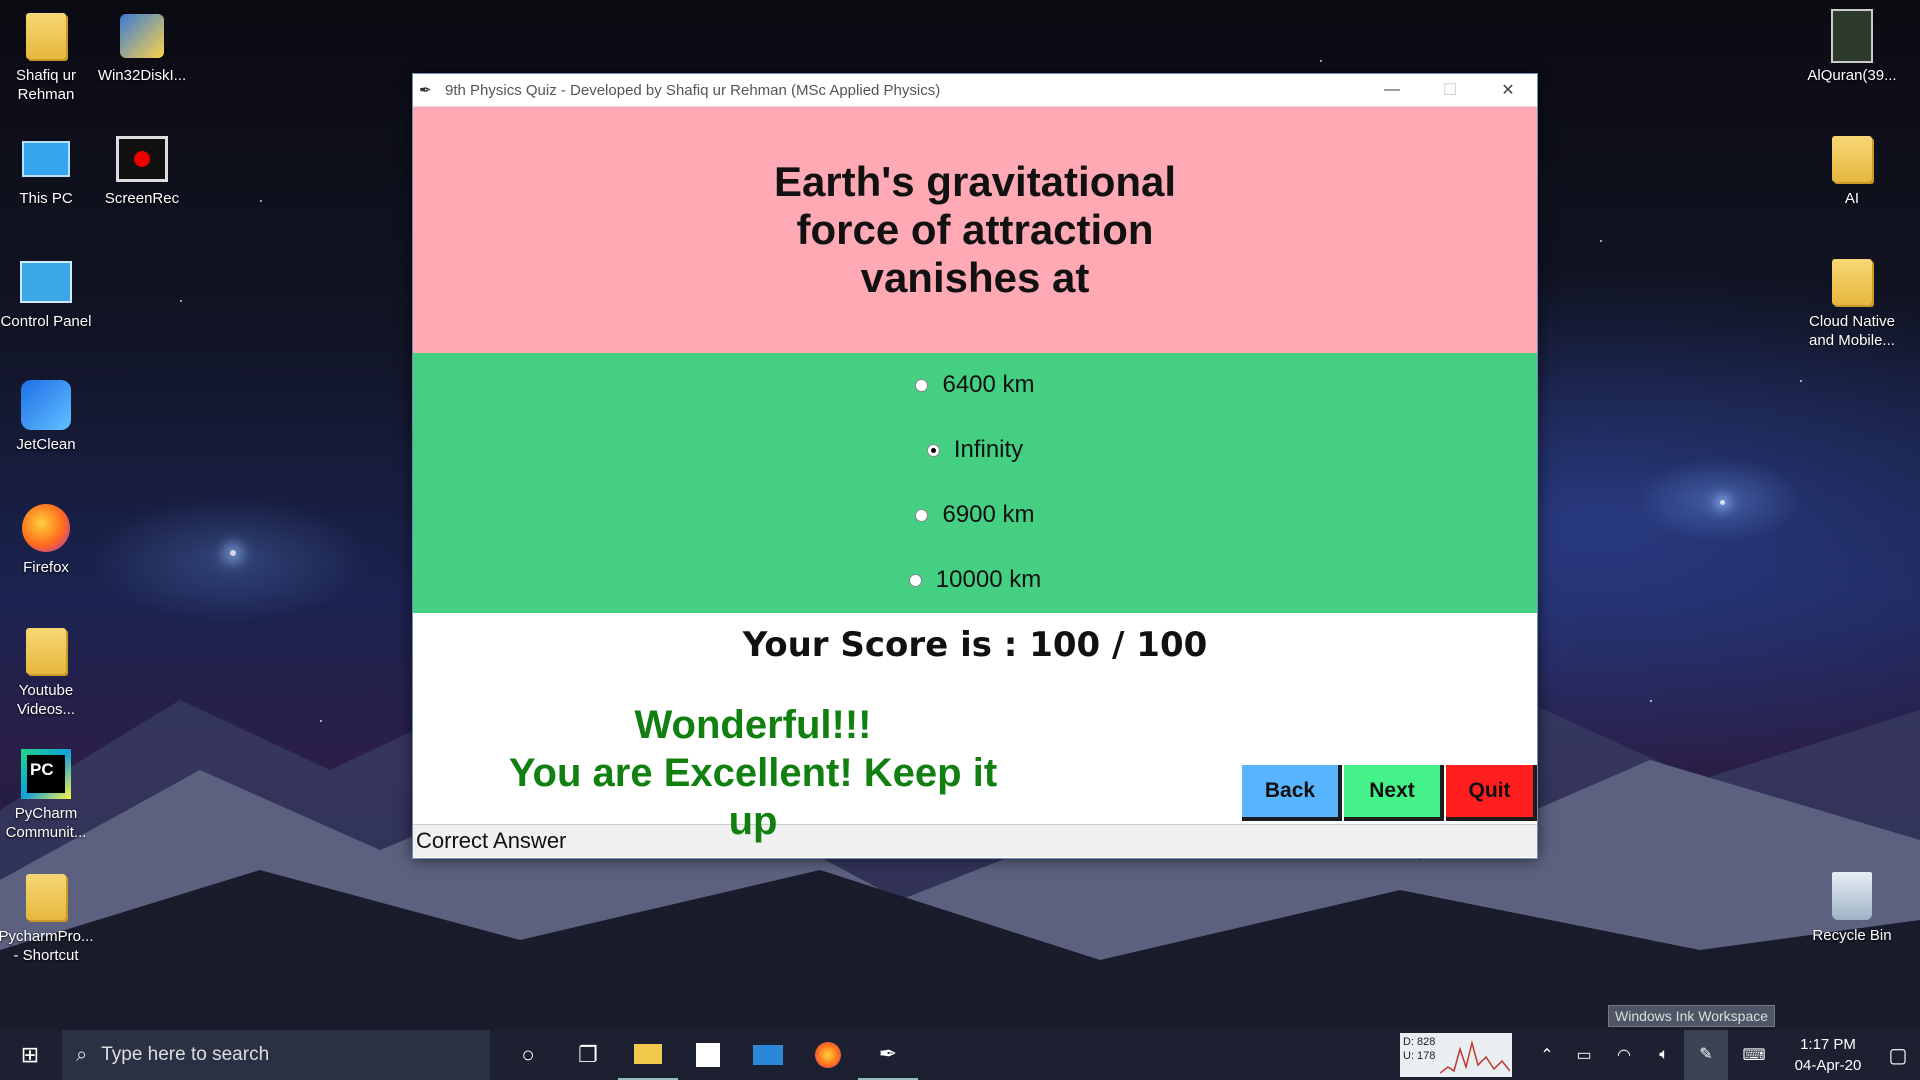 The width and height of the screenshot is (1920, 1080). I want to click on desktop-icon-ai: AI, so click(1852, 170).